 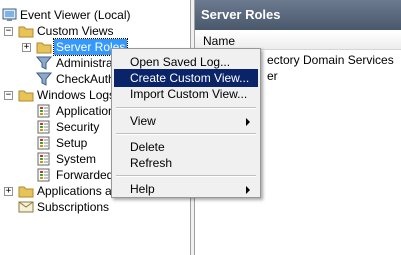 What do you see at coordinates (76, 159) in the screenshot?
I see `tree-item-label: System` at bounding box center [76, 159].